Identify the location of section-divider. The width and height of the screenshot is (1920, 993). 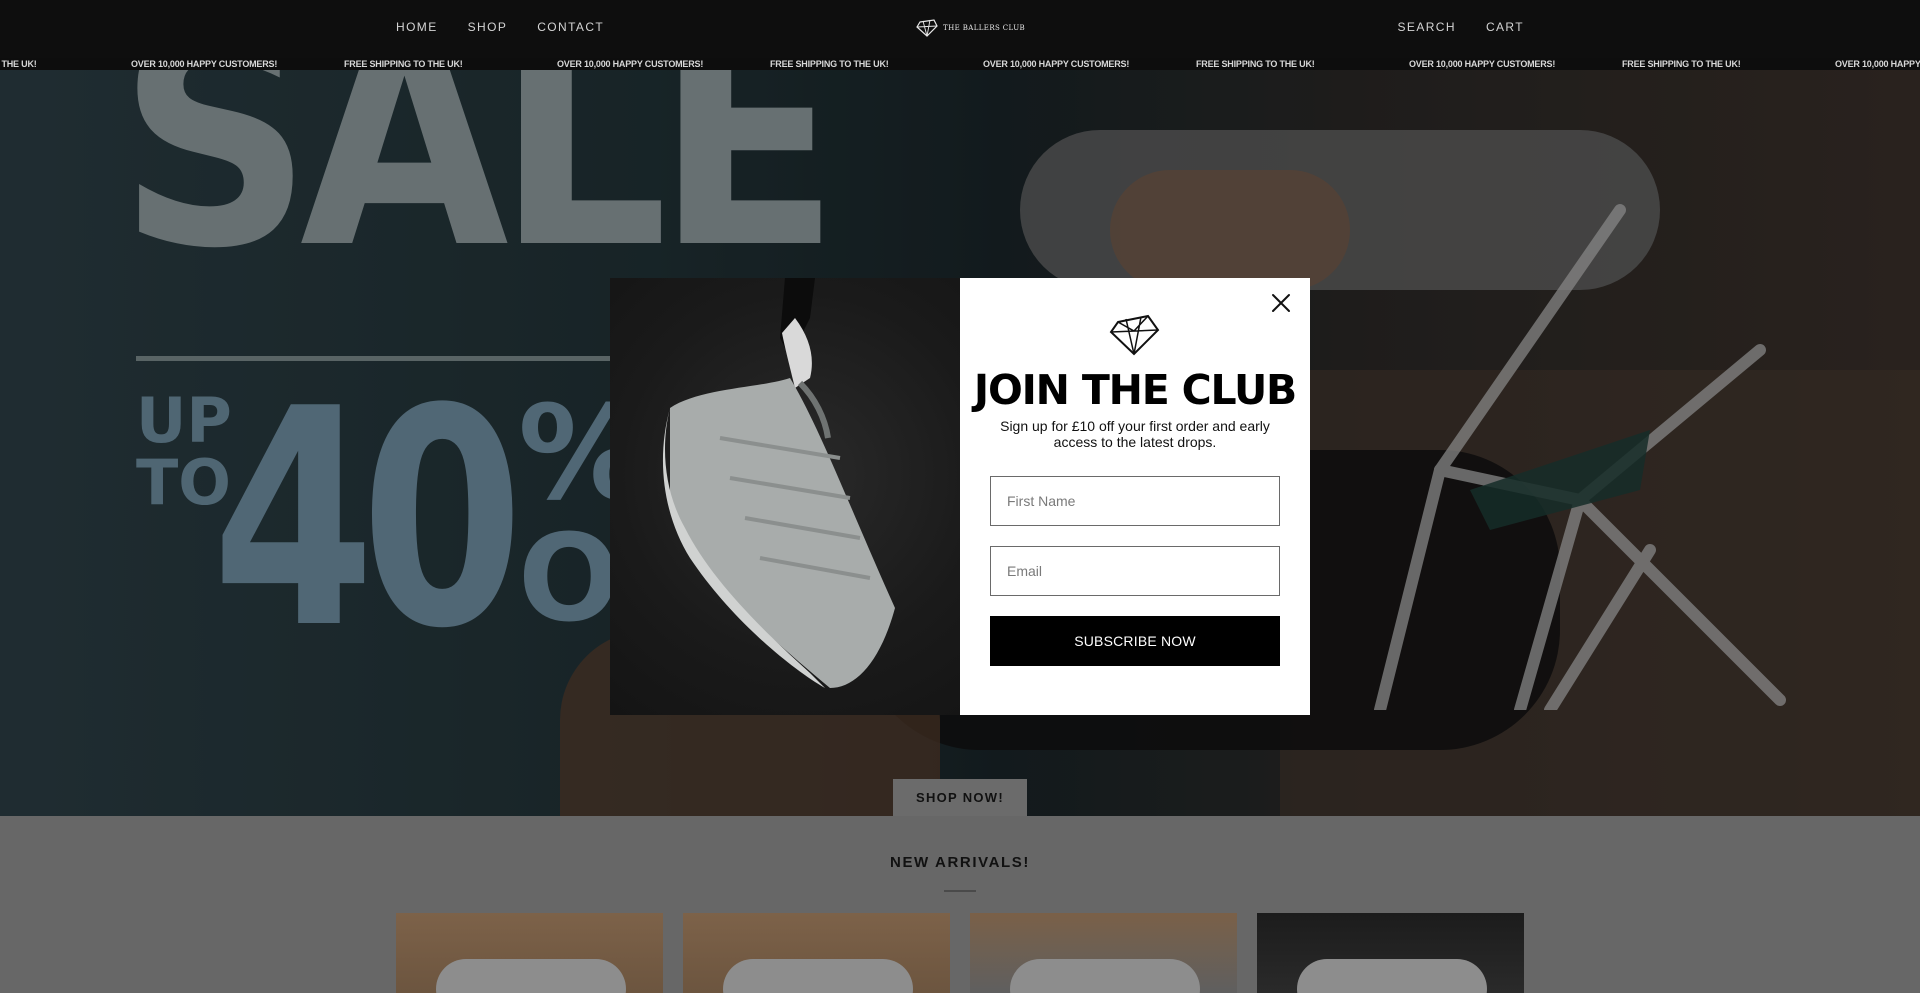
(960, 891).